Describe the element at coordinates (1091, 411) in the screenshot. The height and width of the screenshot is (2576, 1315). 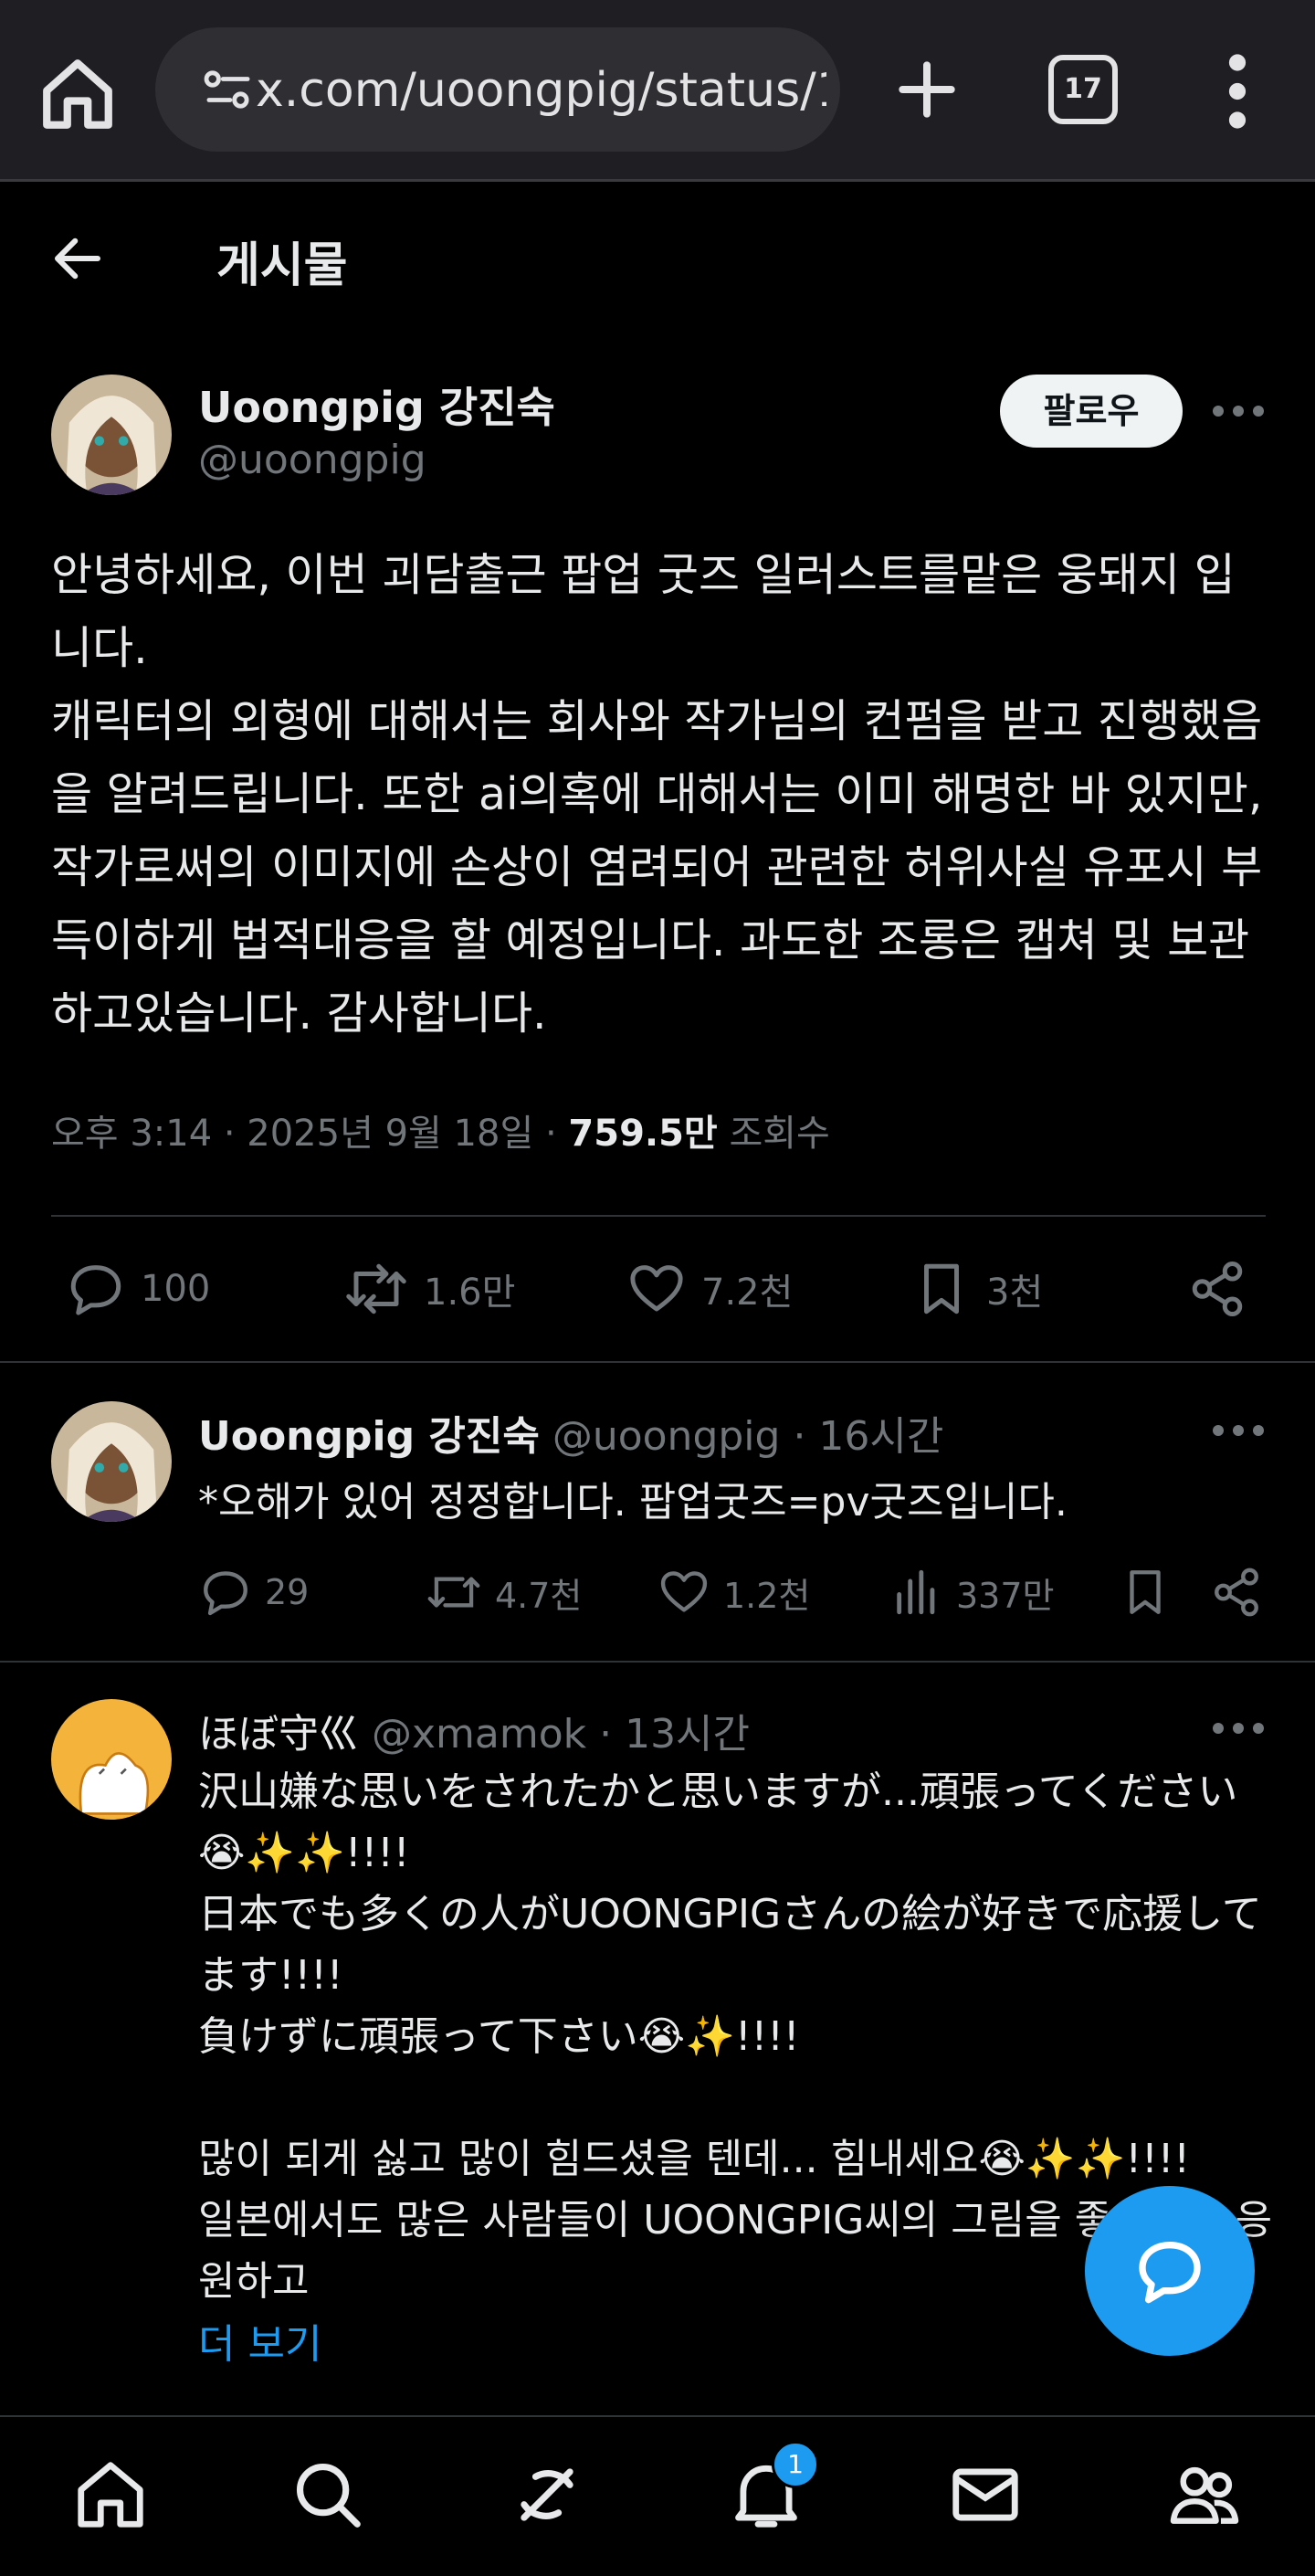
I see `follow-button: 팔로우` at that location.